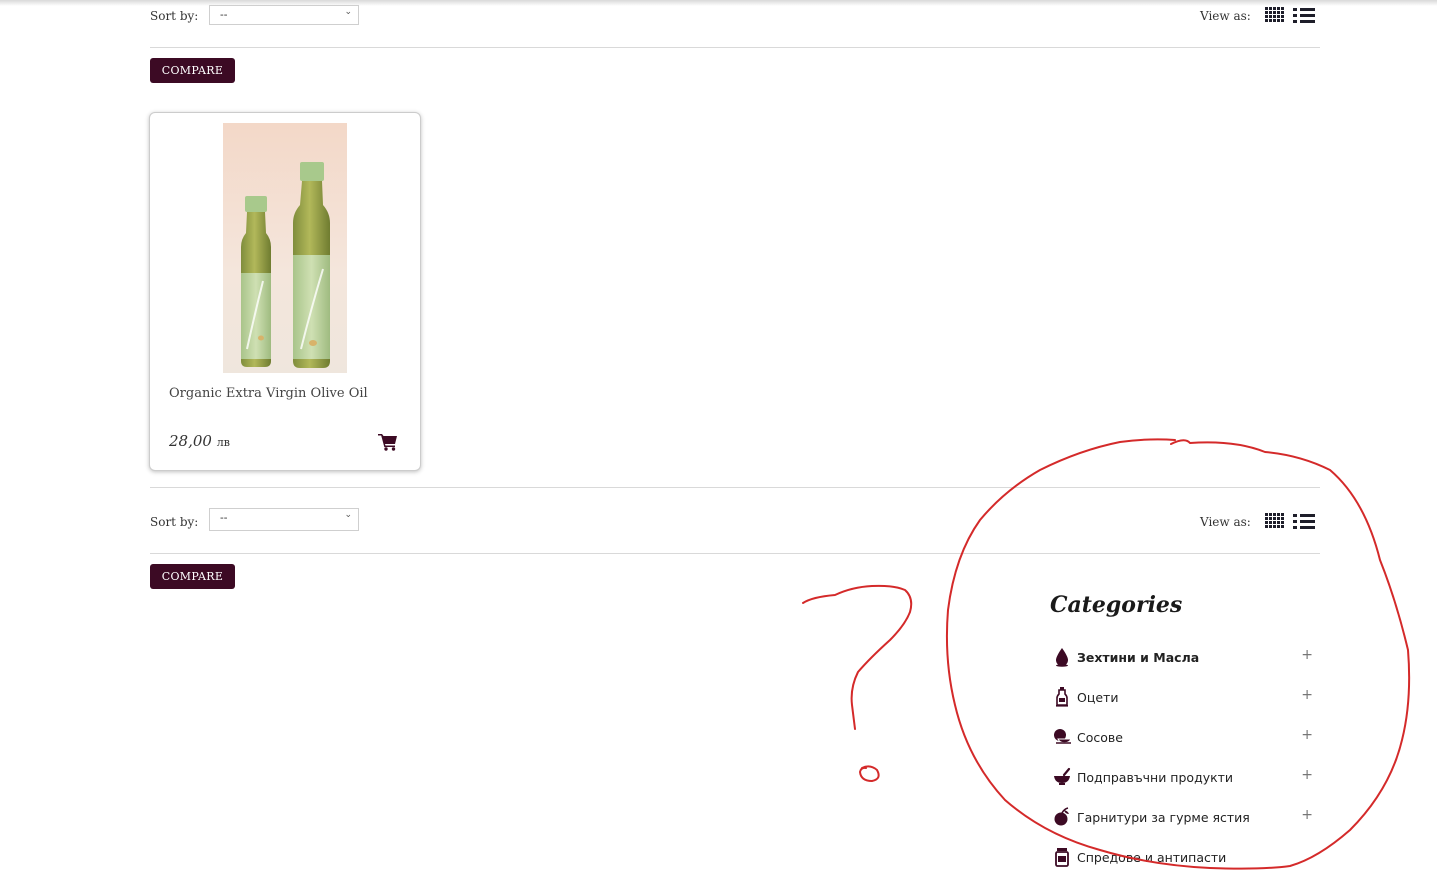 This screenshot has width=1437, height=881. Describe the element at coordinates (285, 248) in the screenshot. I see `olive-oil-bottles-image` at that location.